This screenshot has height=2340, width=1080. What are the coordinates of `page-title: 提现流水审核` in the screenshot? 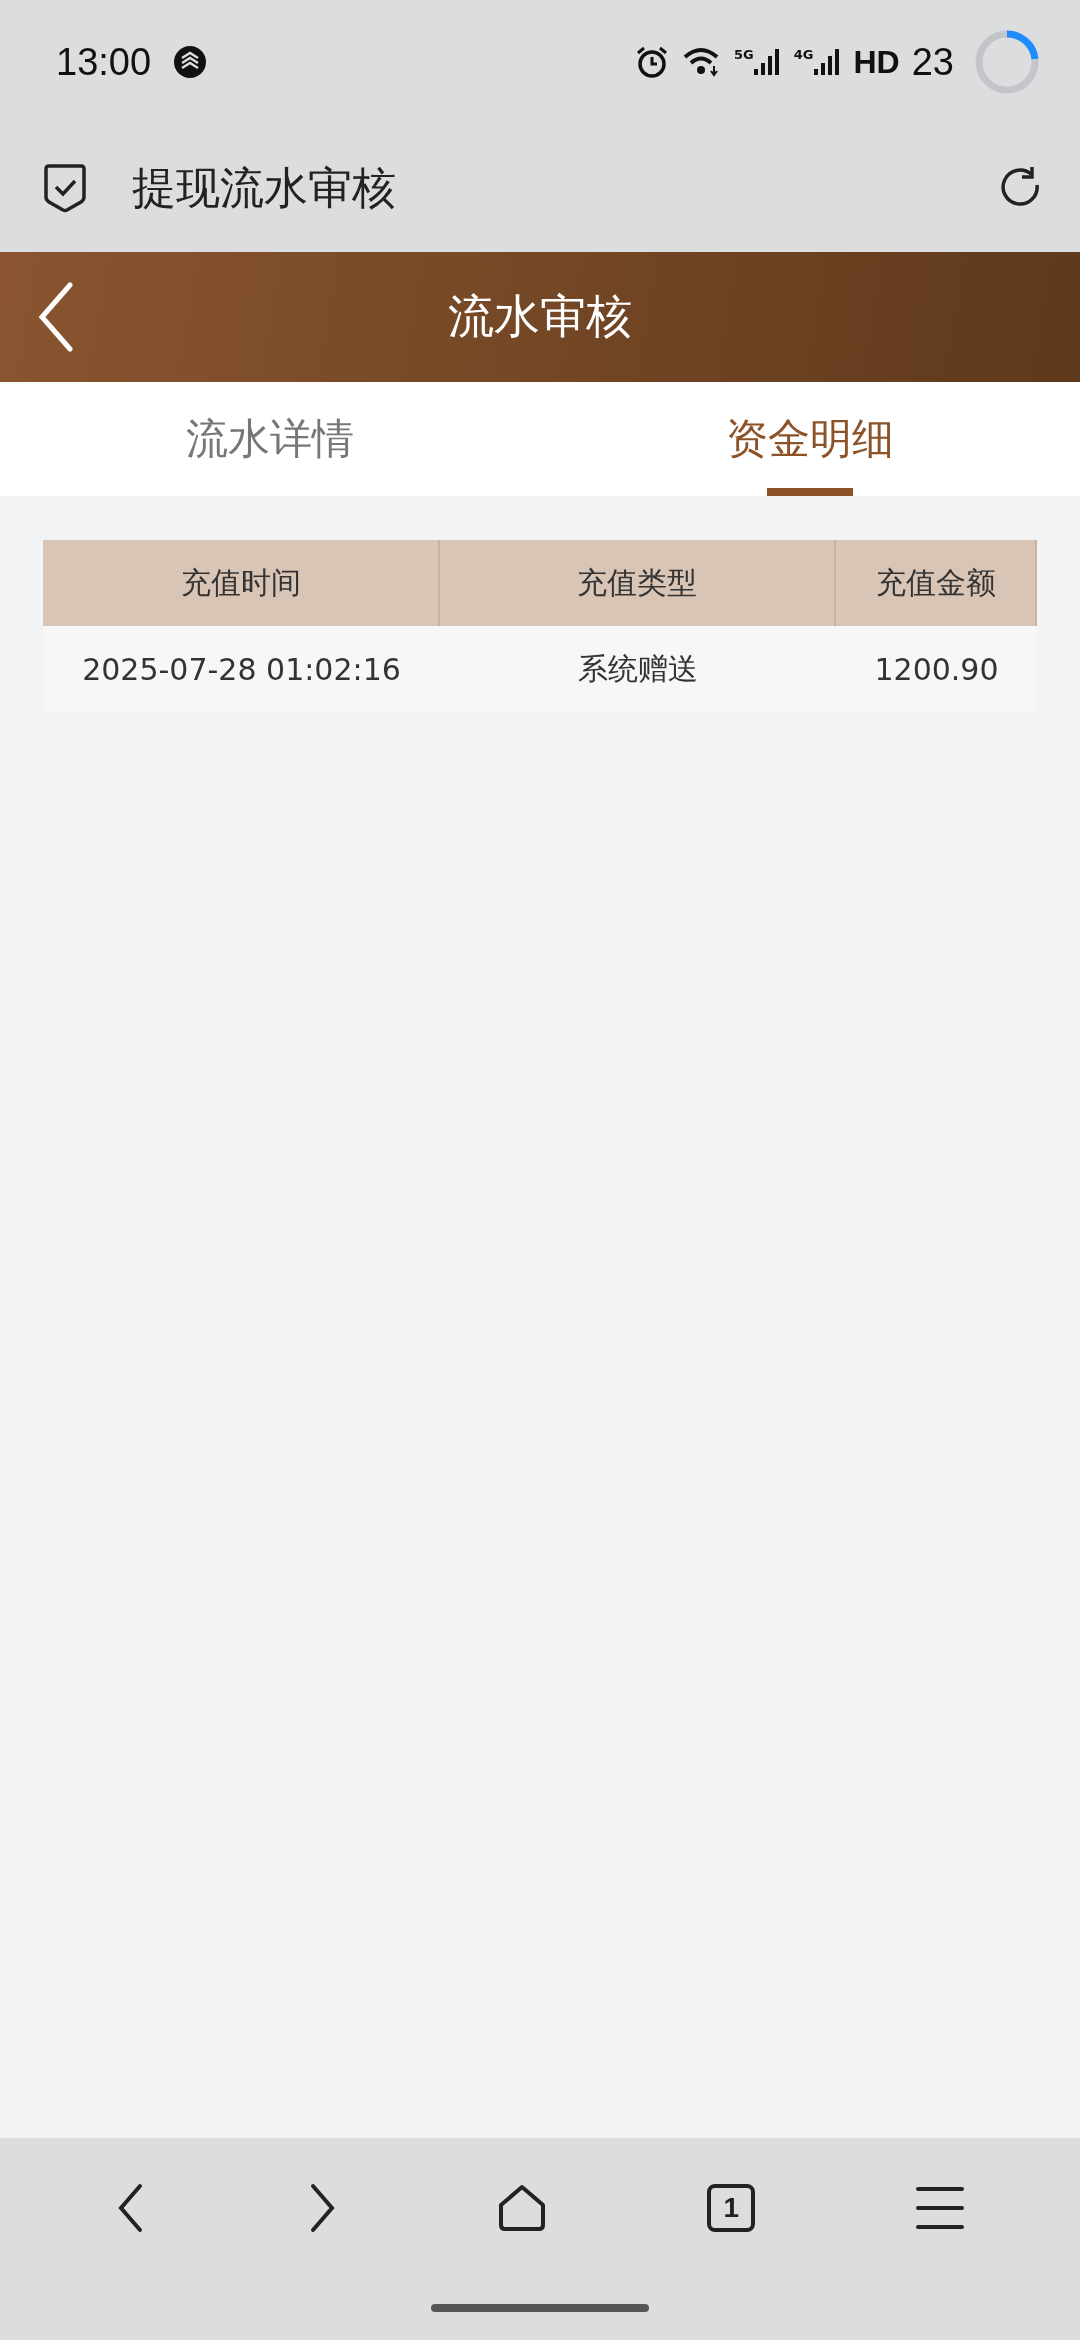 It's located at (264, 187).